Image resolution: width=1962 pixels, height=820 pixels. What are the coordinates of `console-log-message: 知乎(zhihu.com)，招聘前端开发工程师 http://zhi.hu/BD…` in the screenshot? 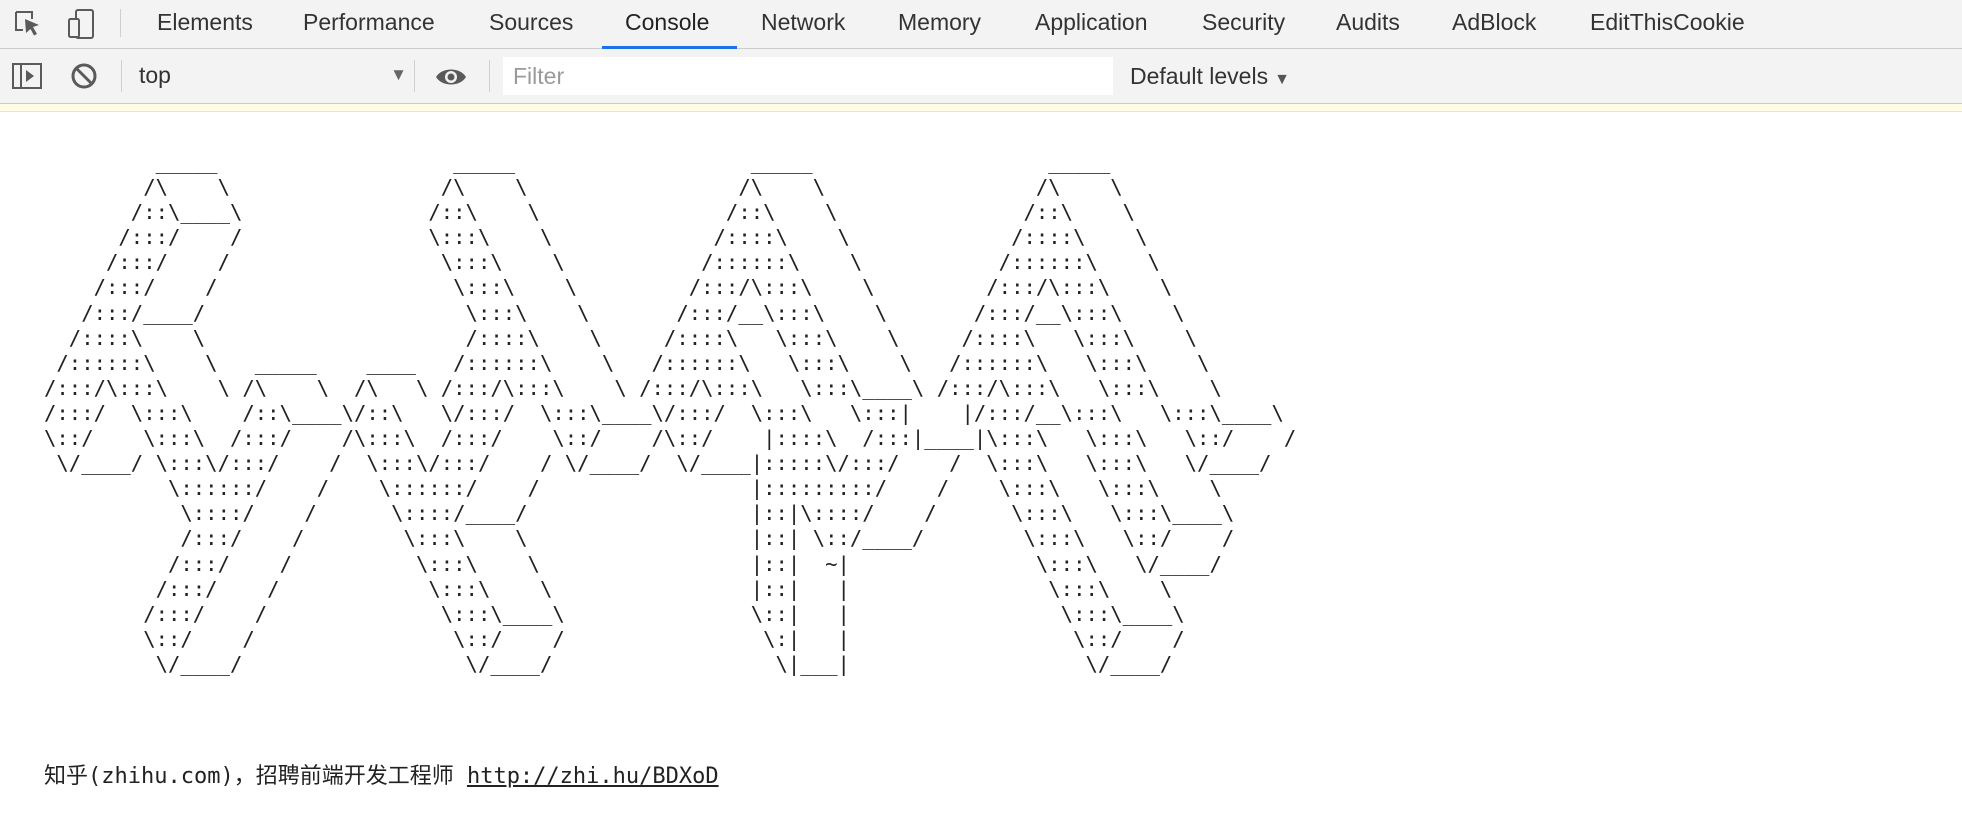 It's located at (381, 774).